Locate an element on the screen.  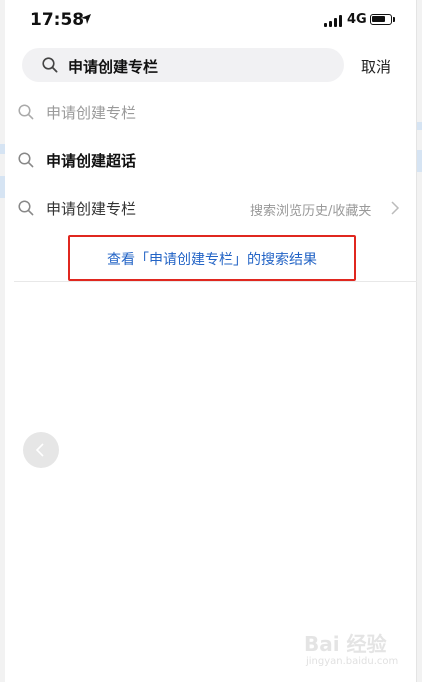
history-favorites-link: 搜索浏览历史/收藏夹 is located at coordinates (310, 209).